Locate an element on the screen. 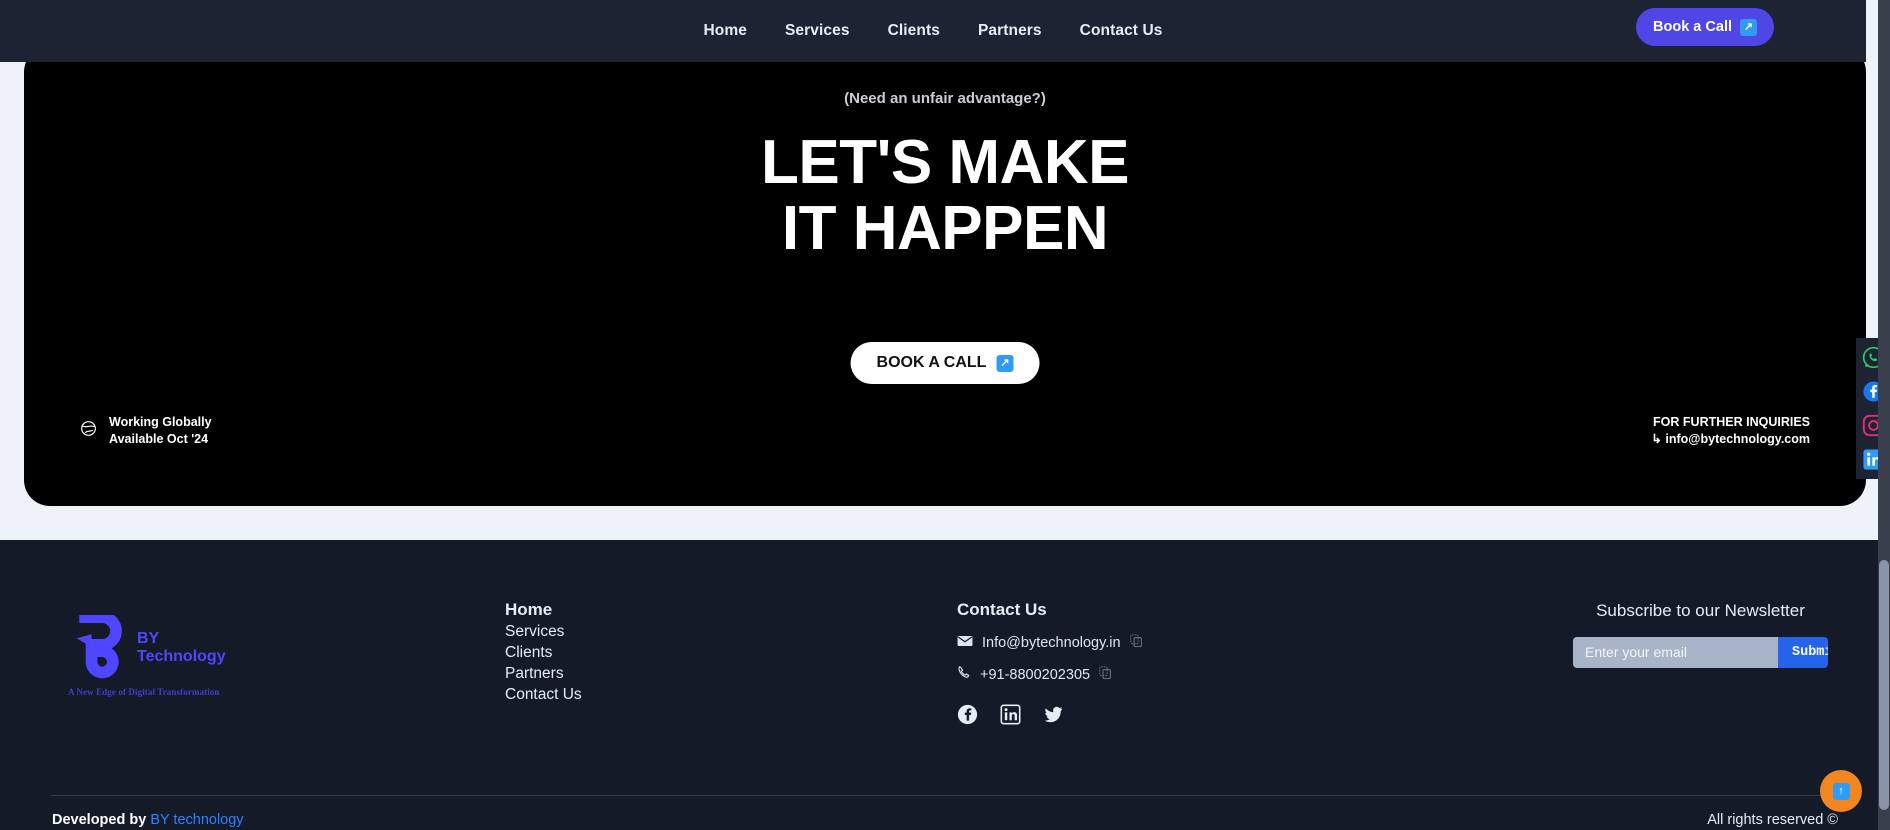 The width and height of the screenshot is (1890, 830). nav-item-home: Home is located at coordinates (725, 31).